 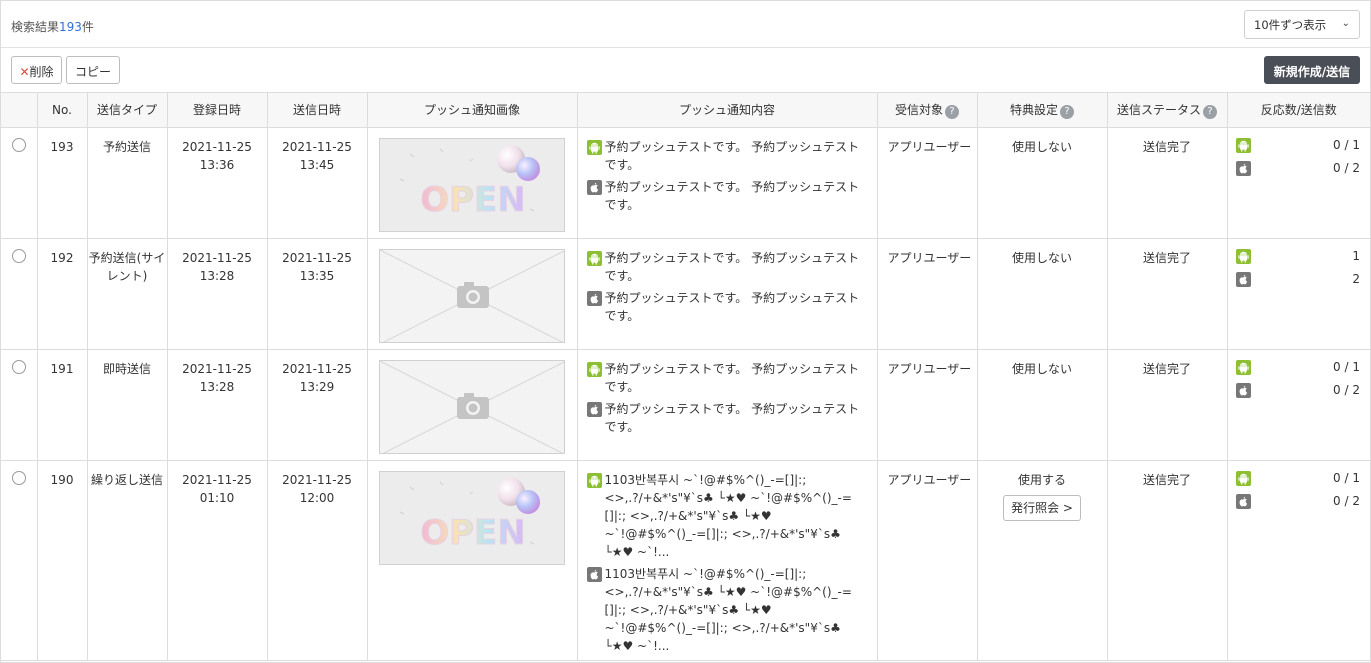 What do you see at coordinates (36, 70) in the screenshot?
I see `delete-button: ✕削除` at bounding box center [36, 70].